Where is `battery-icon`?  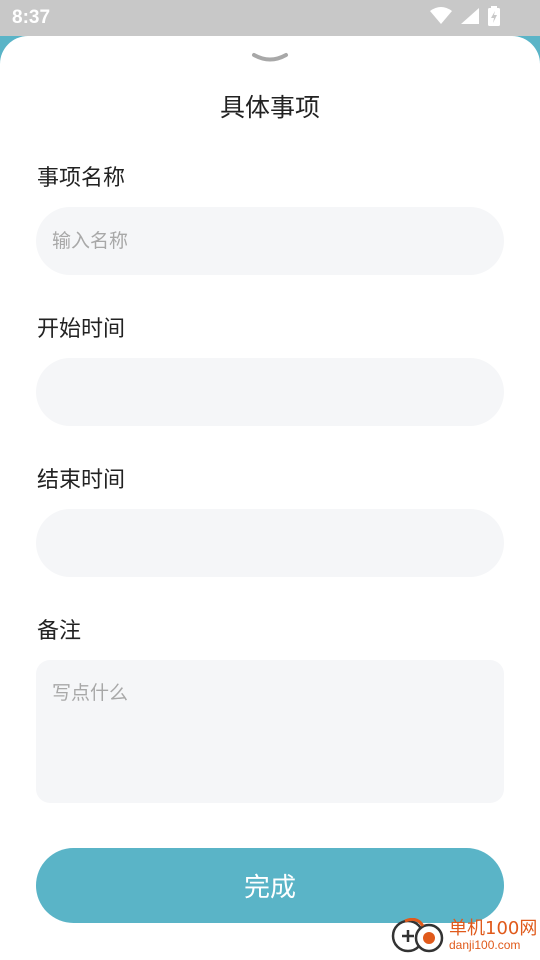 battery-icon is located at coordinates (494, 18).